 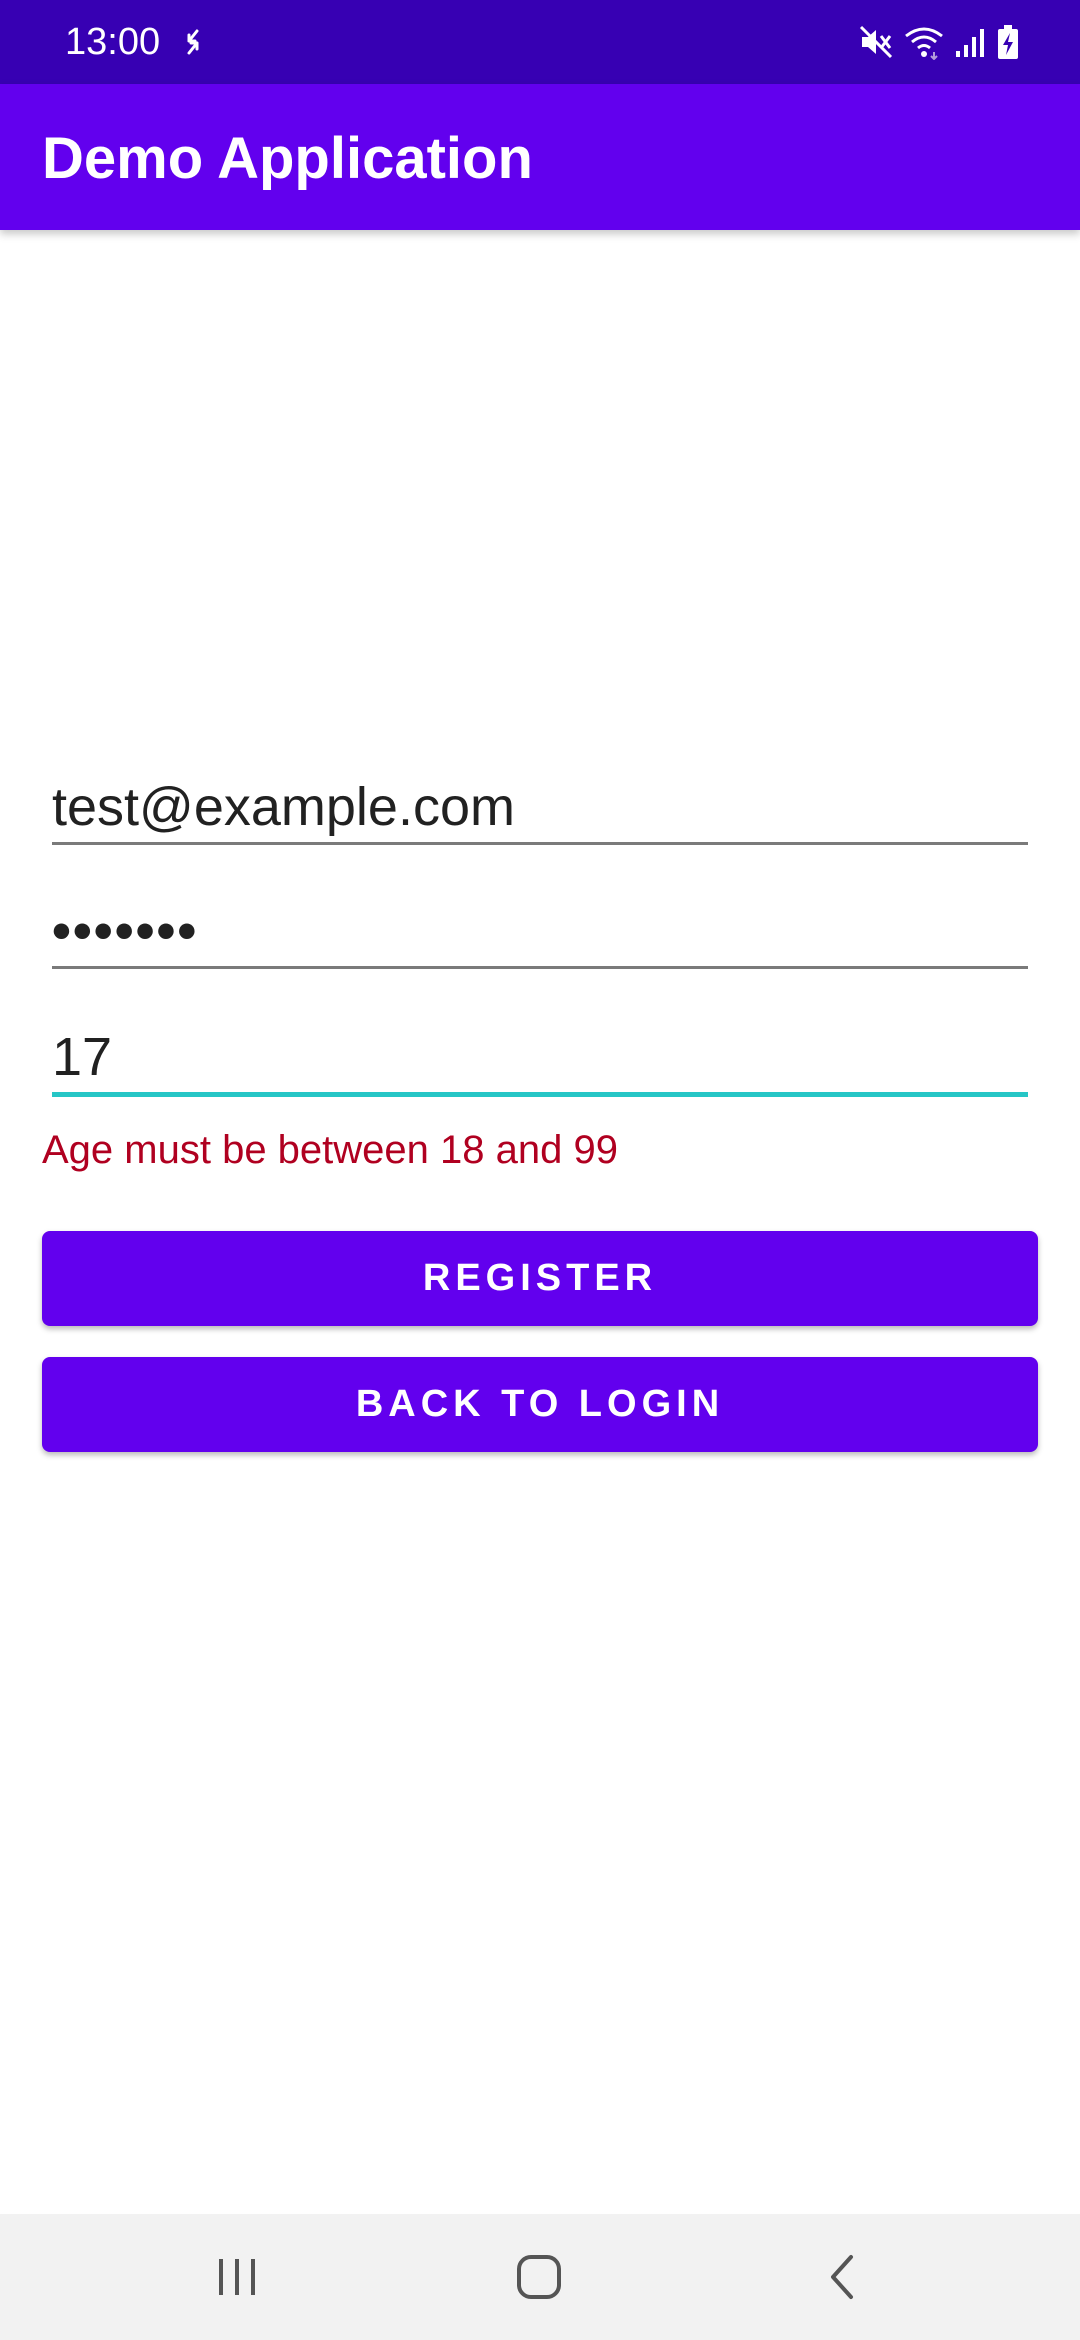 I want to click on age-underline, so click(x=540, y=1094).